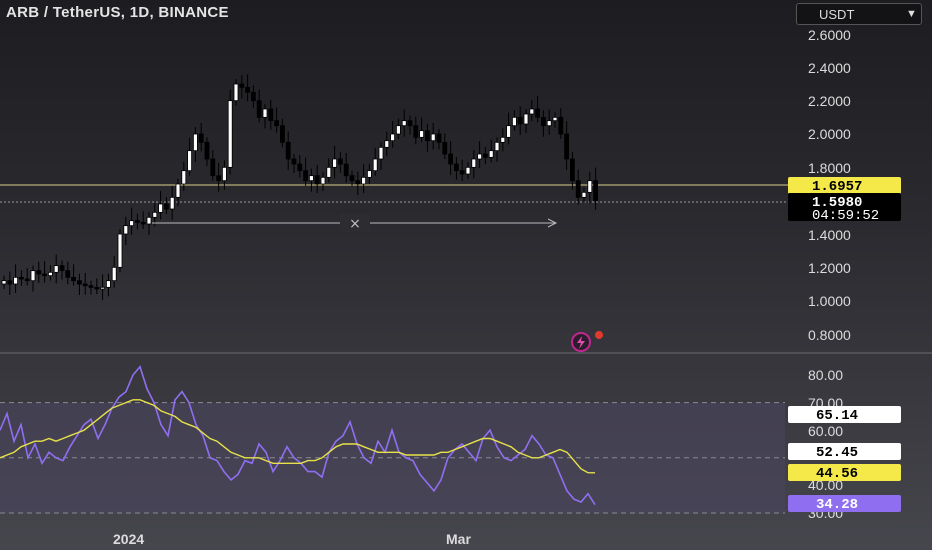 The height and width of the screenshot is (550, 932). What do you see at coordinates (587, 341) in the screenshot?
I see `flash-icon` at bounding box center [587, 341].